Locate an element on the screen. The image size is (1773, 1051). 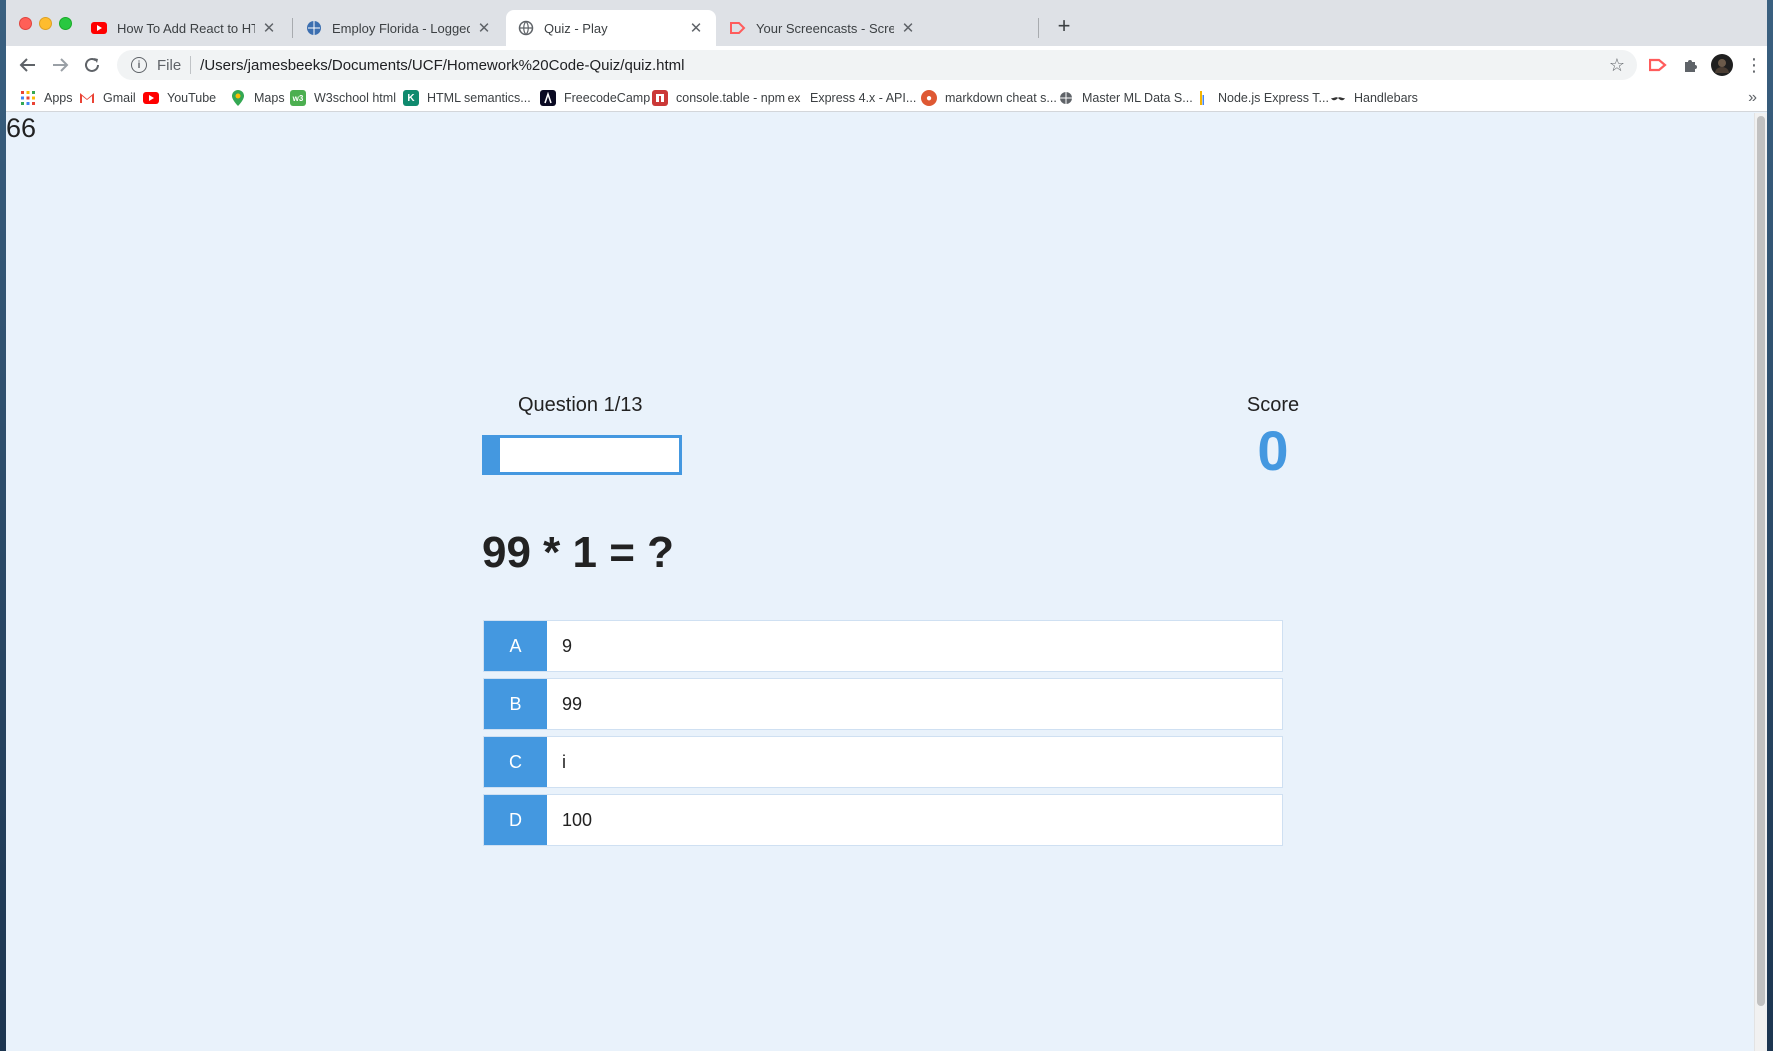
new-tab-button: + is located at coordinates (1064, 26).